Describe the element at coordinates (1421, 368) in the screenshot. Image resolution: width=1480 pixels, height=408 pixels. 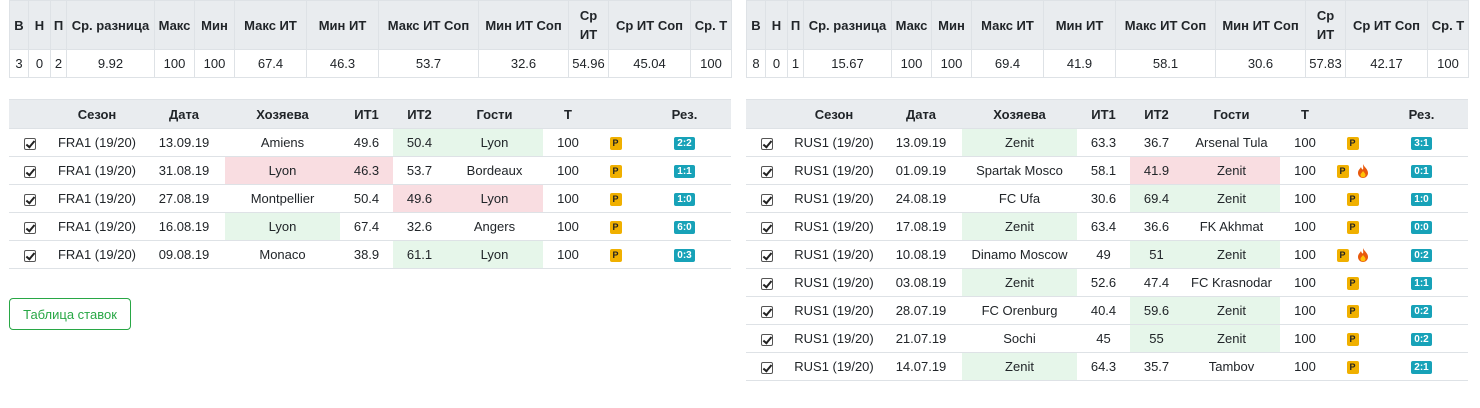
I see `score-badge: 2:1` at that location.